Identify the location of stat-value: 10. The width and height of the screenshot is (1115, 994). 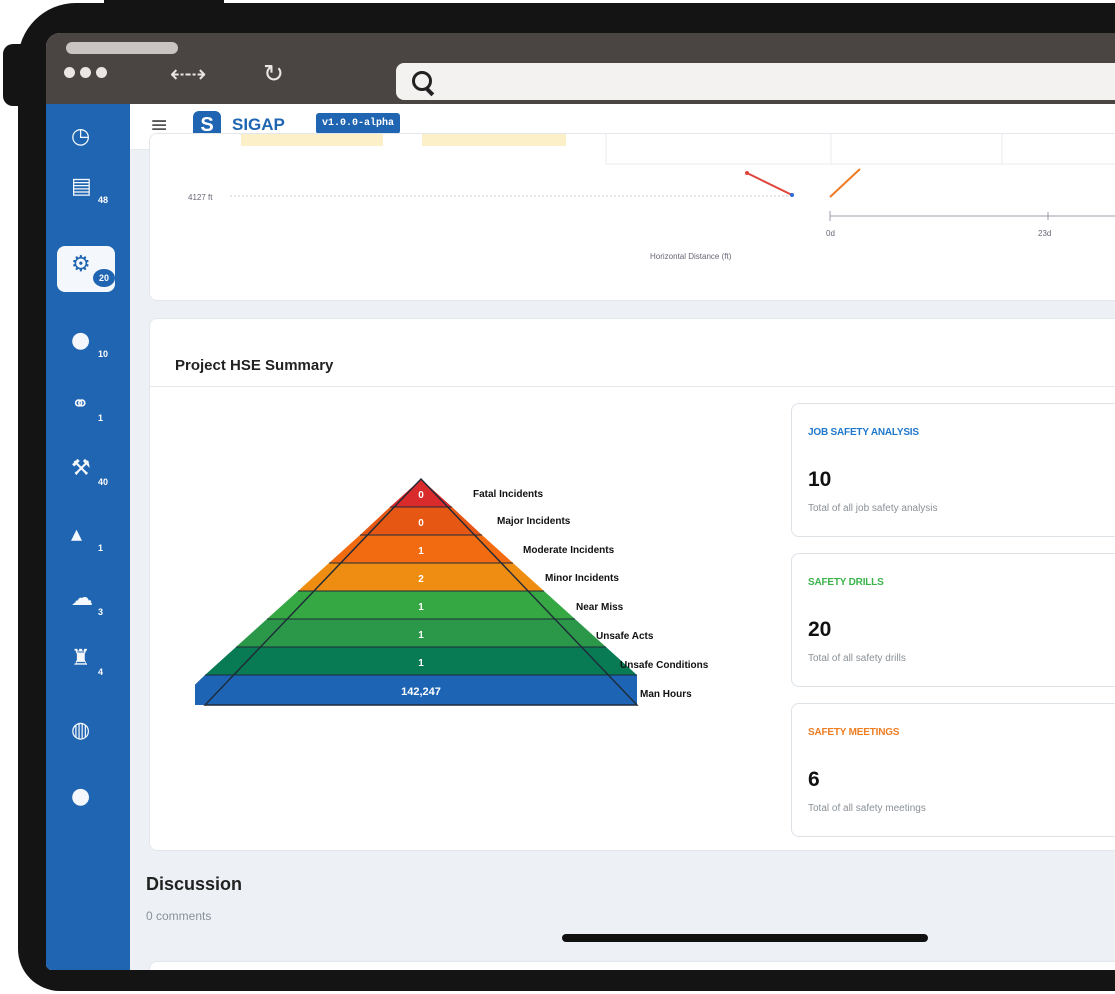
(820, 479).